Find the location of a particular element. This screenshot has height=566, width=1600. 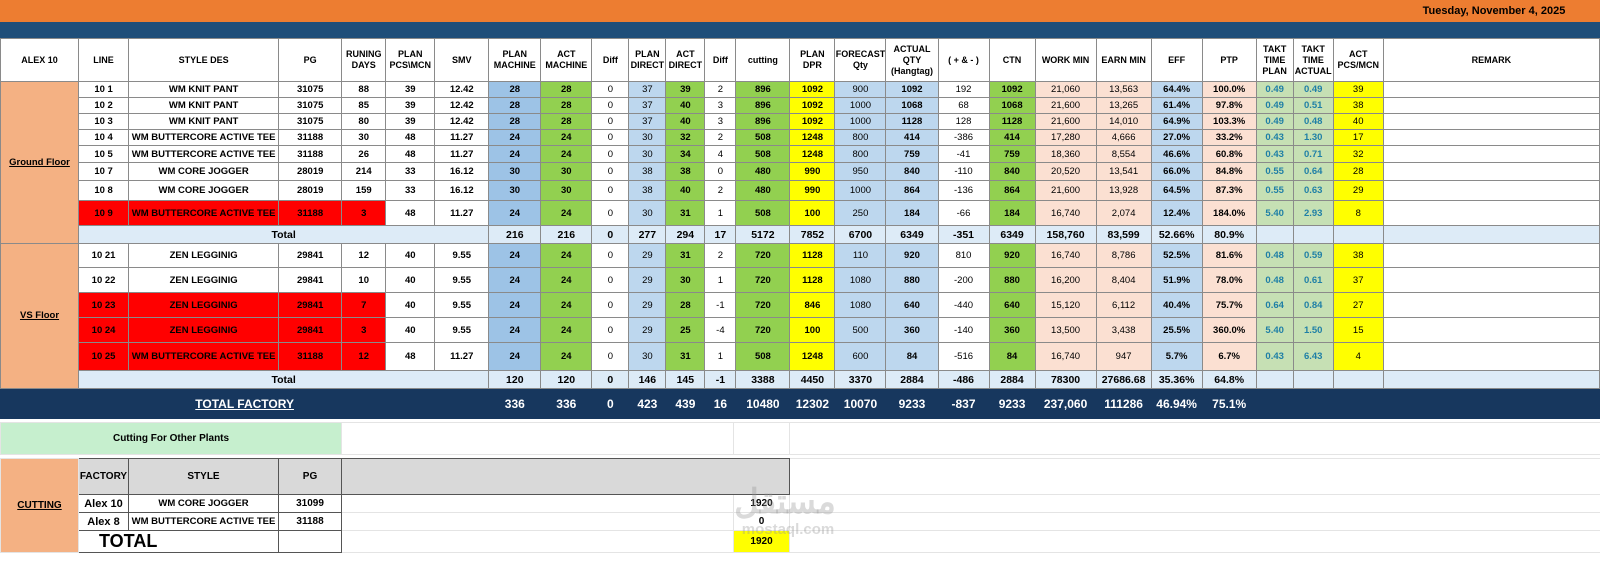

top-orange-bar is located at coordinates (800, 11).